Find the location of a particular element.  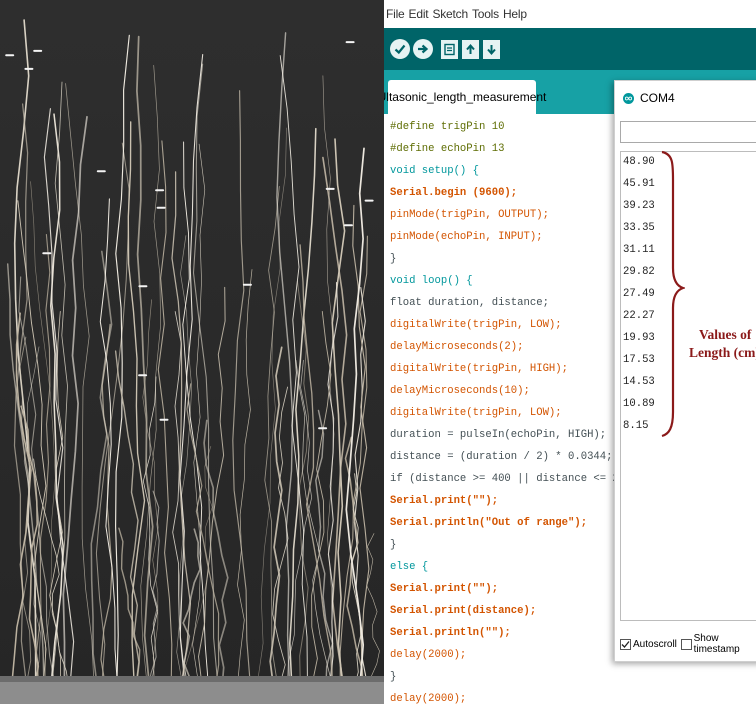

checkmark-icon is located at coordinates (625, 644).